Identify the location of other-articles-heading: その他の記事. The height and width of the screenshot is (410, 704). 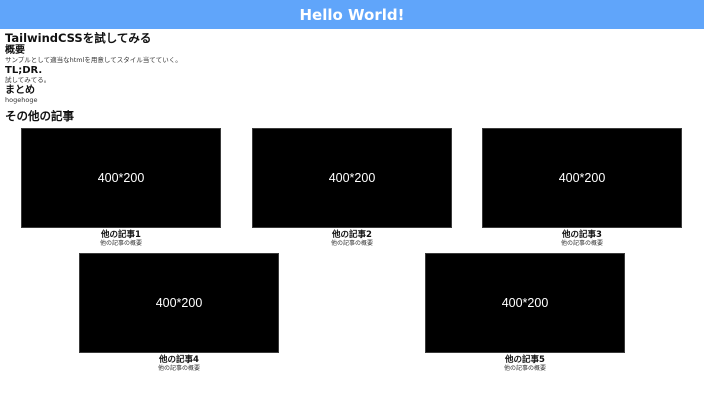
(39, 116).